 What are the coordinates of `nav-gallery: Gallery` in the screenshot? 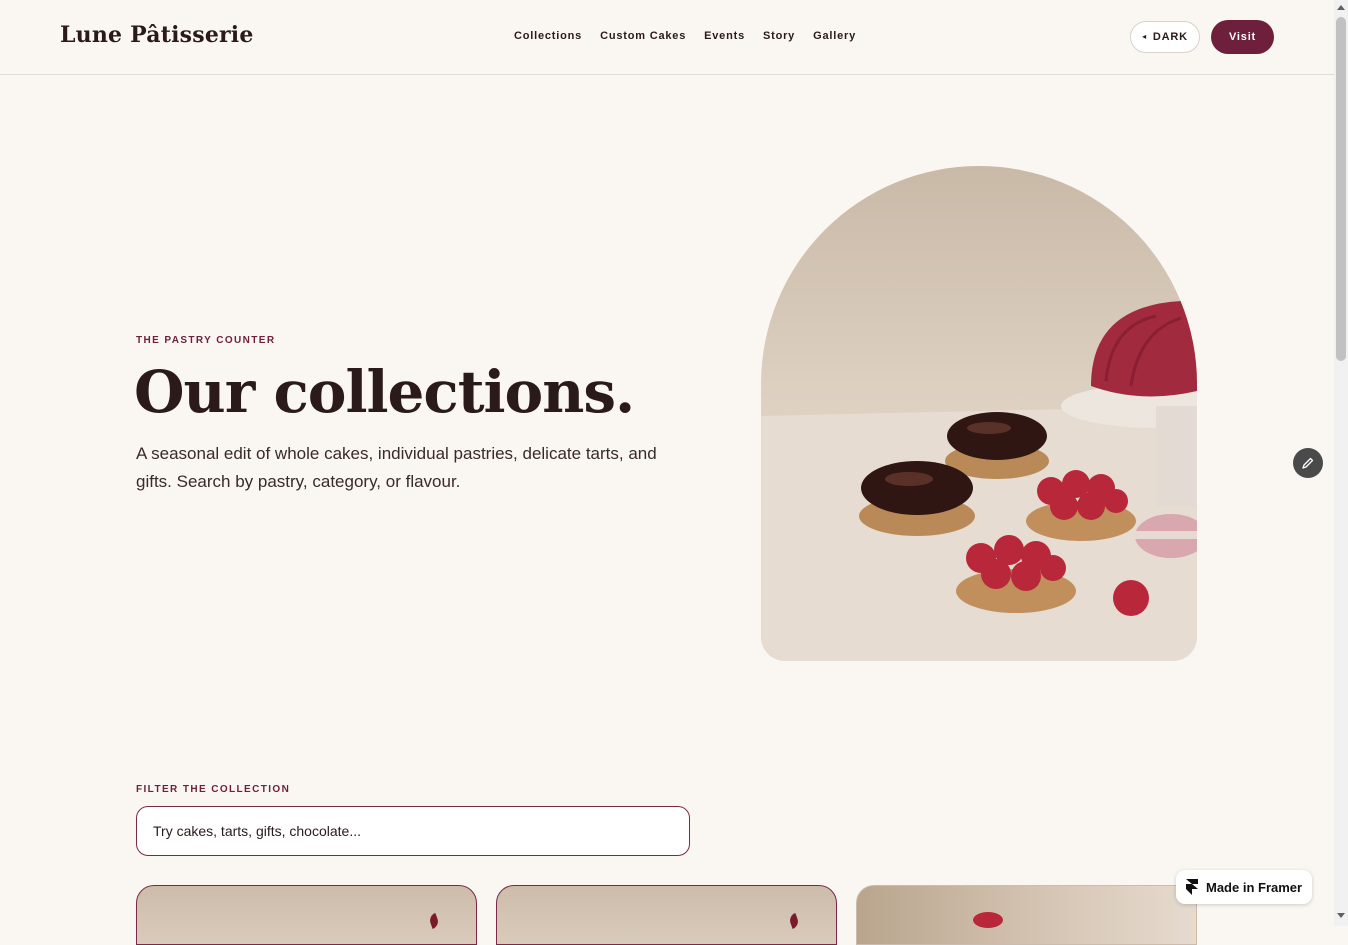 It's located at (834, 36).